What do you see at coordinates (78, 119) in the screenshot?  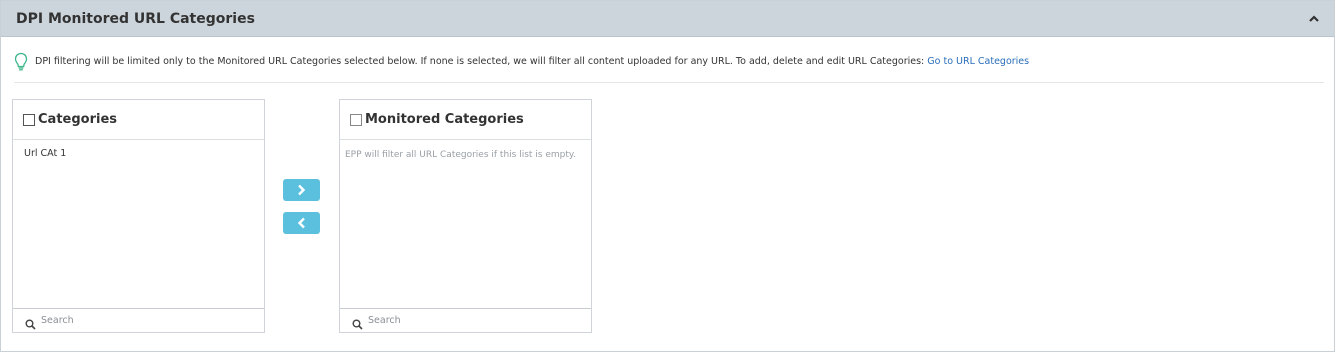 I see `categories-title: Categories` at bounding box center [78, 119].